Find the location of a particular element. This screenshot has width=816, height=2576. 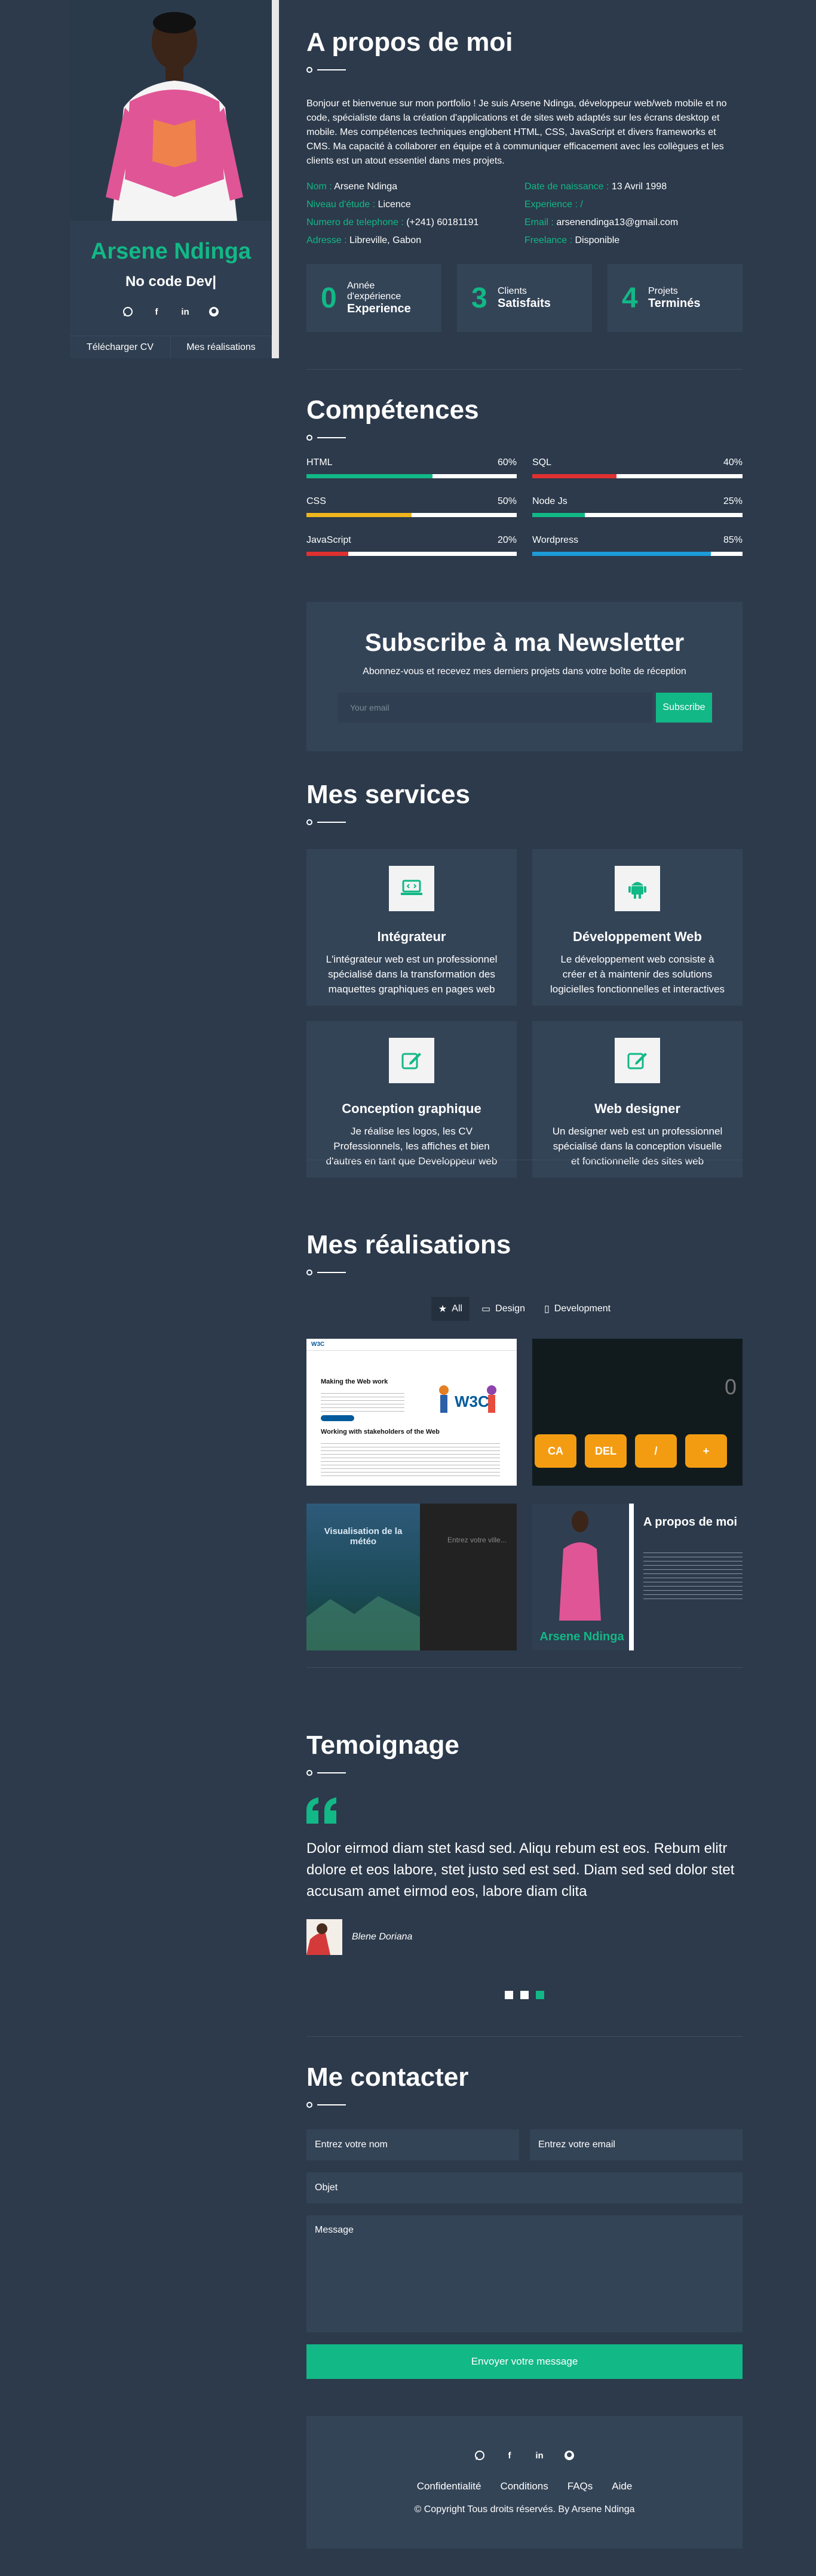

stat-caption: Satisfaits is located at coordinates (524, 303).